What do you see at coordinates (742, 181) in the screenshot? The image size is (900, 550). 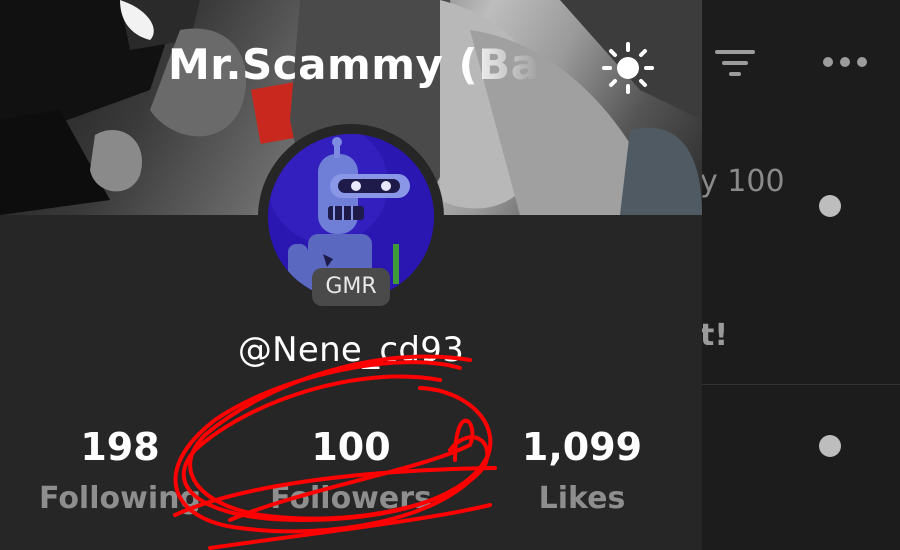 I see `background-row-text: y 100` at bounding box center [742, 181].